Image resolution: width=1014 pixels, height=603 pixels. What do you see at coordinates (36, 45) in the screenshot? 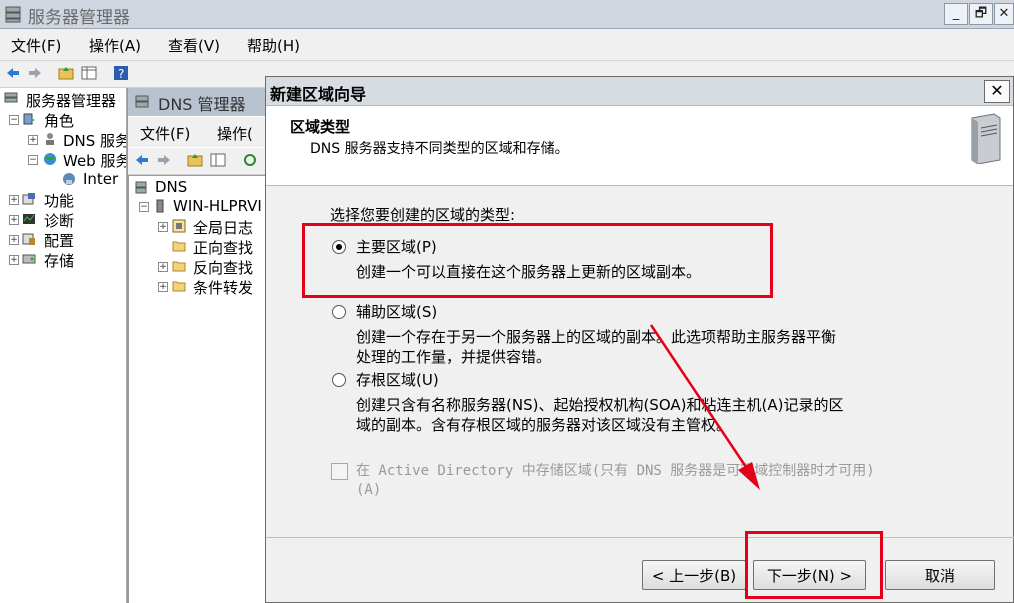
I see `menu-file: 文件(F)` at bounding box center [36, 45].